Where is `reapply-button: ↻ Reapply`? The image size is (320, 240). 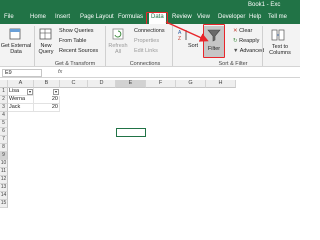 reapply-button: ↻ Reapply is located at coordinates (246, 41).